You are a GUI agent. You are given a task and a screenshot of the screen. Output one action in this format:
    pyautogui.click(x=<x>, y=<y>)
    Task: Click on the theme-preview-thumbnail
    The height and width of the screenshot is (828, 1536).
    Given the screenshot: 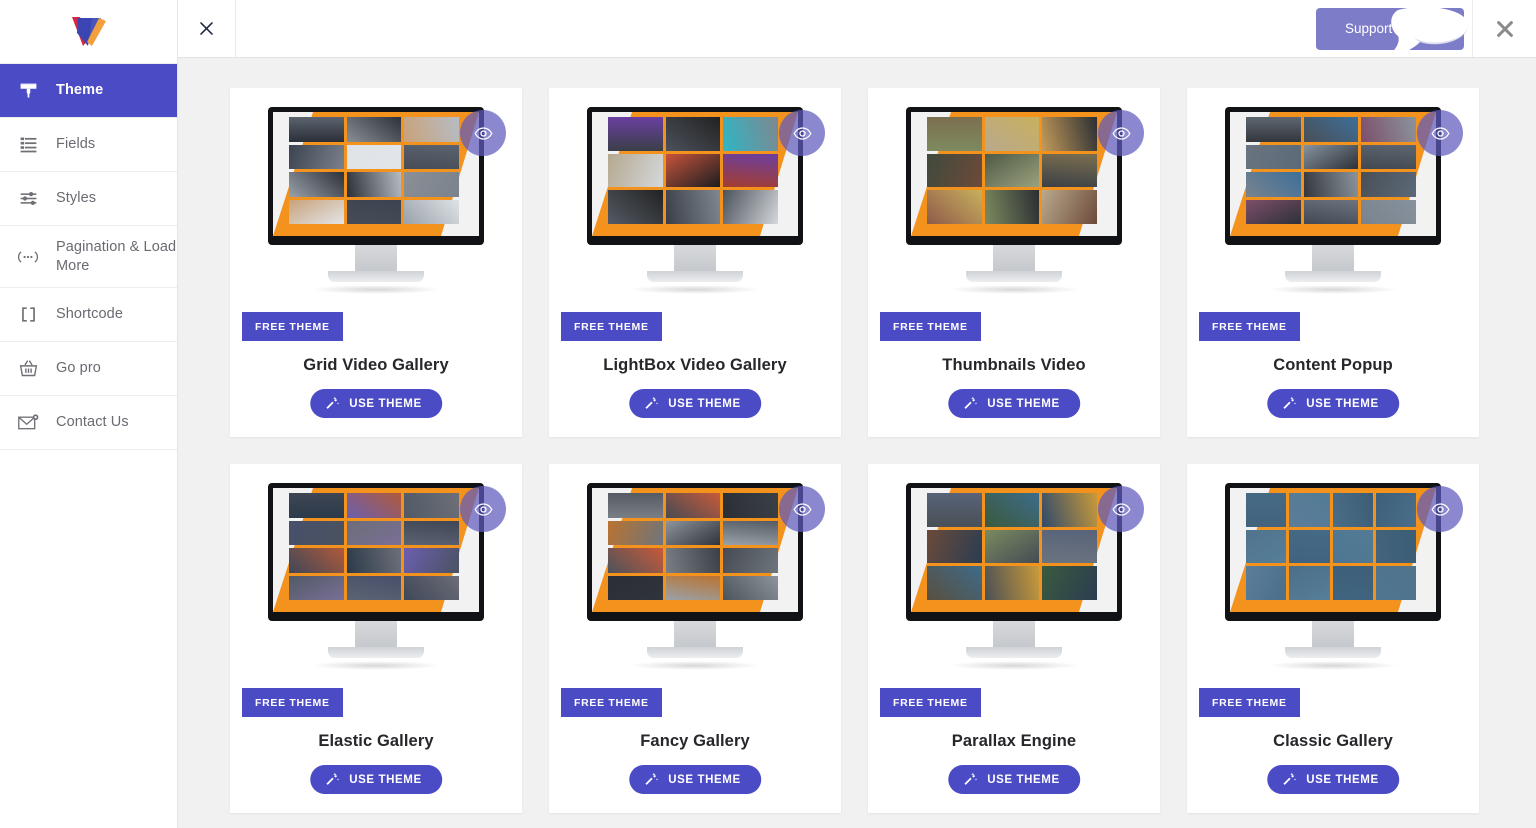 What is the action you would take?
    pyautogui.click(x=1014, y=206)
    